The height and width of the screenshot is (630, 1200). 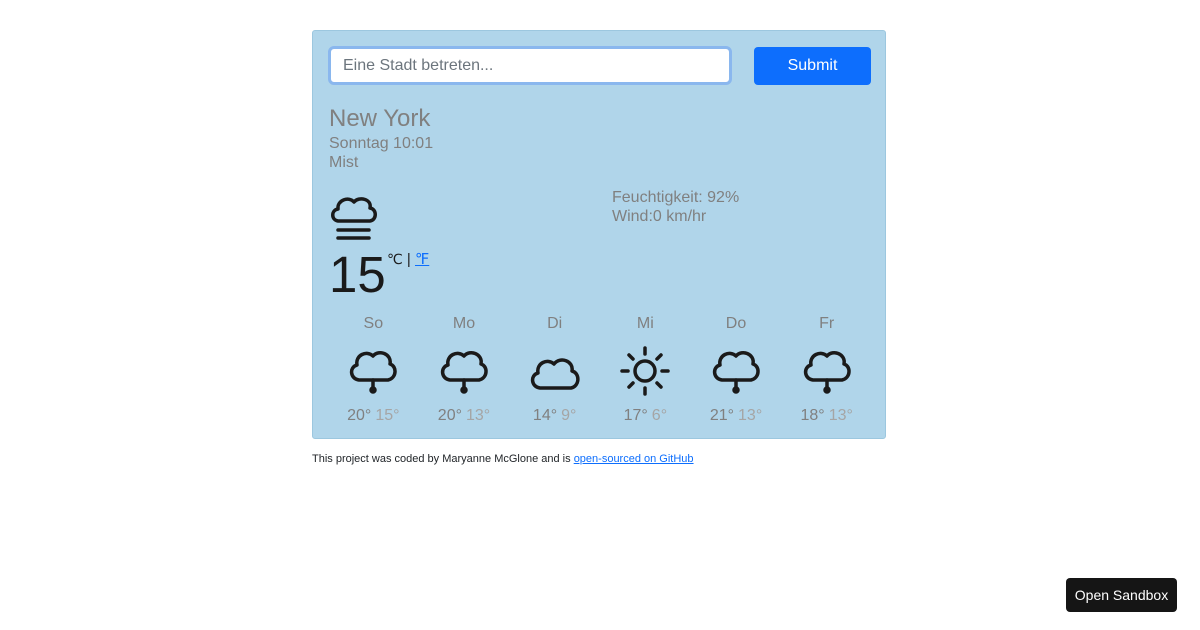 I want to click on humidity: Feuchtigkeit: 92%, so click(x=676, y=197).